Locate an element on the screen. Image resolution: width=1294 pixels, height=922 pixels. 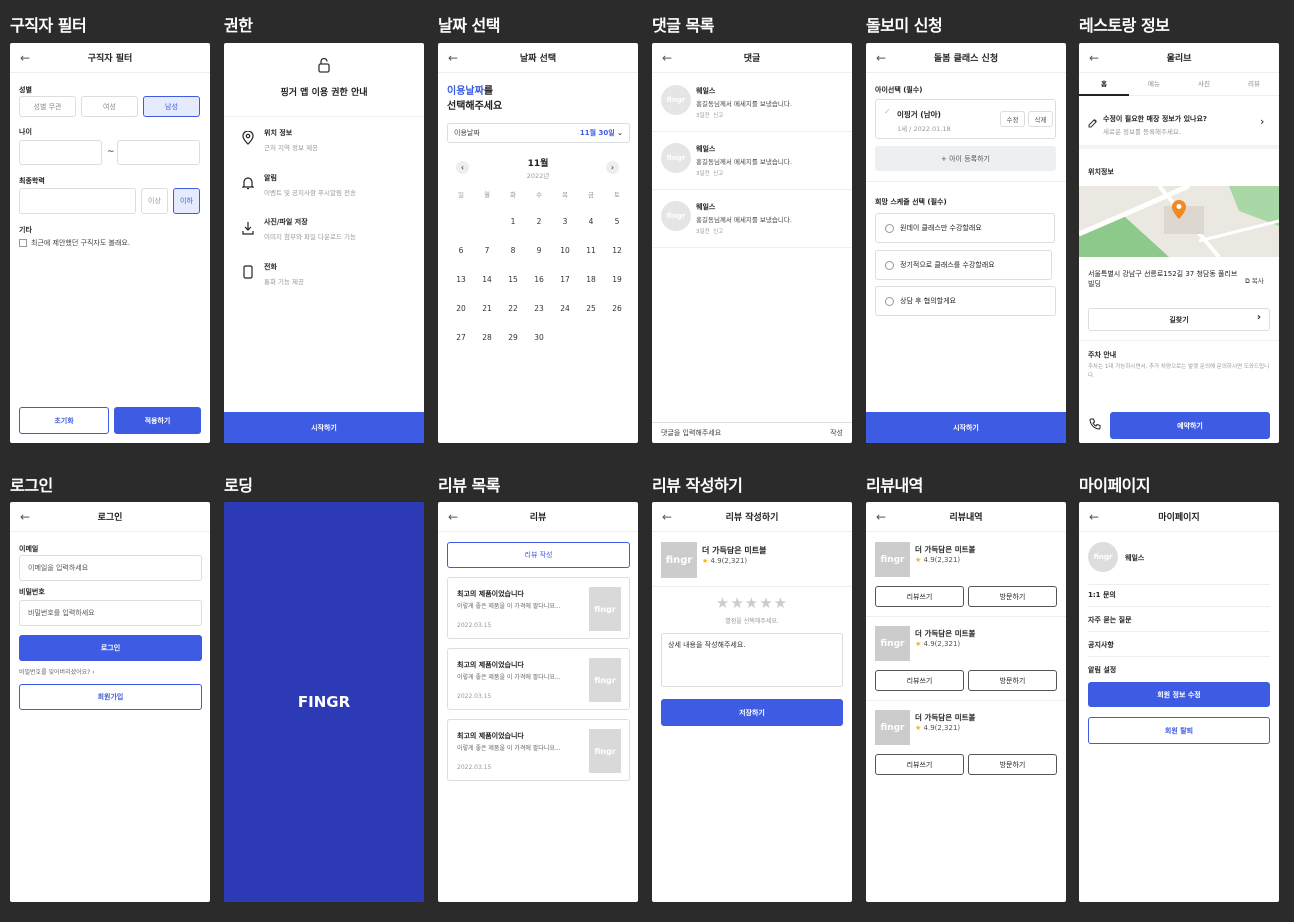
calendar-day: 26 is located at coordinates (617, 308).